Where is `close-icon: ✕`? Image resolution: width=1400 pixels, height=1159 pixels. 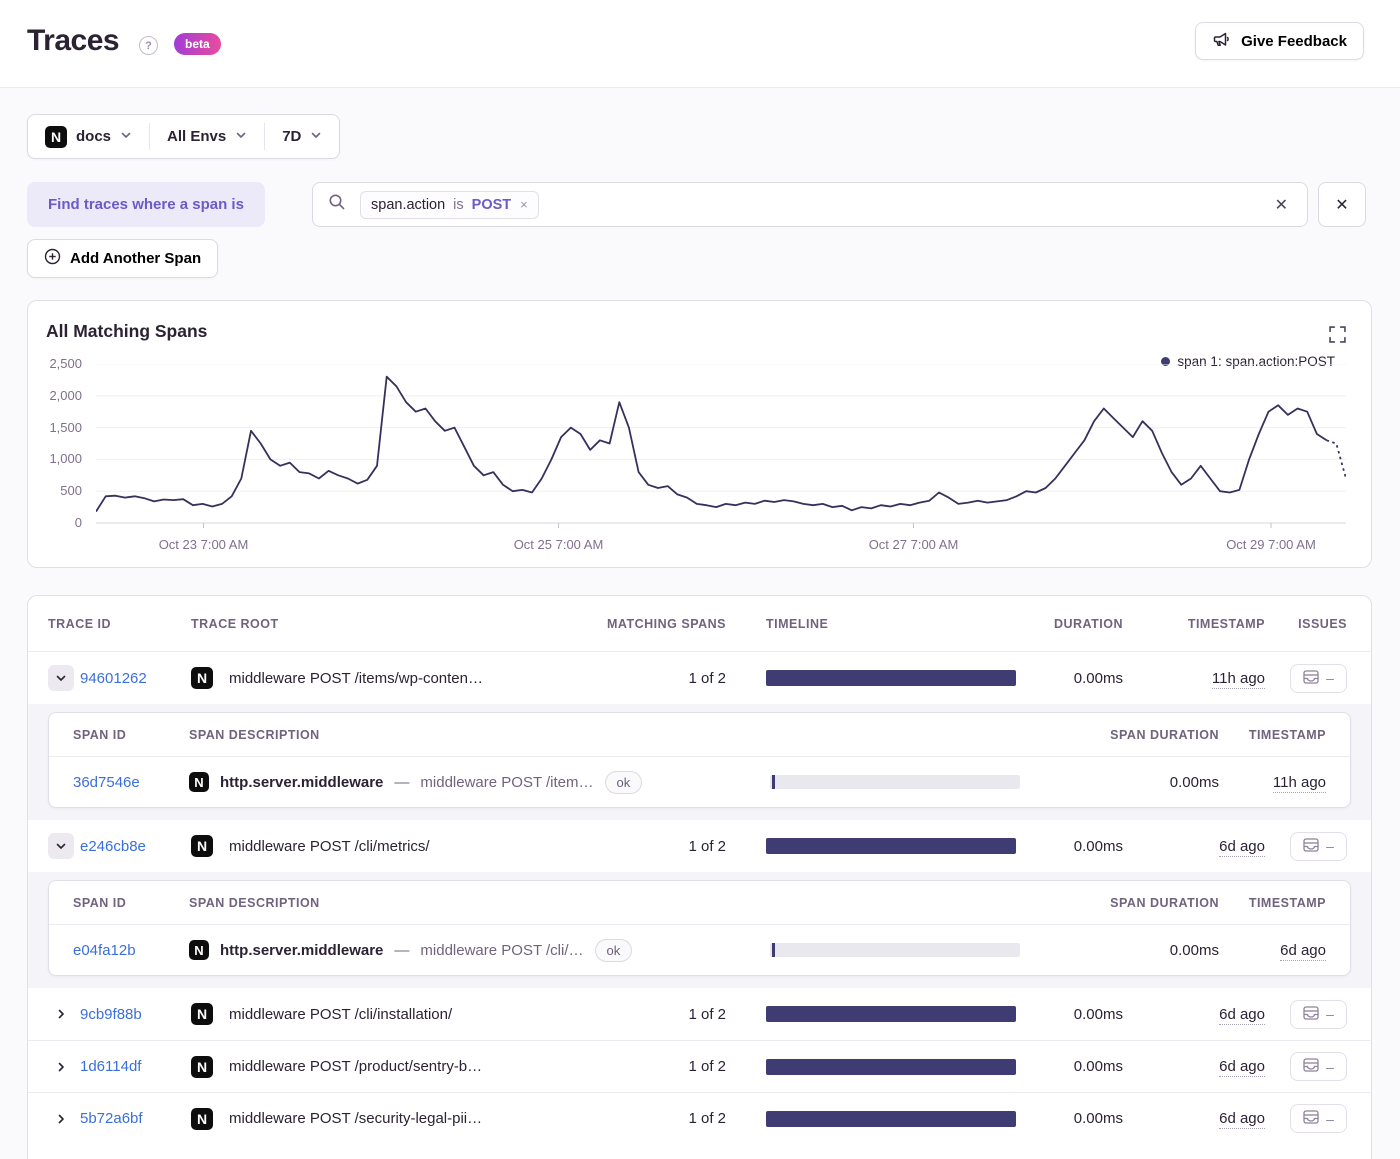 close-icon: ✕ is located at coordinates (1342, 205).